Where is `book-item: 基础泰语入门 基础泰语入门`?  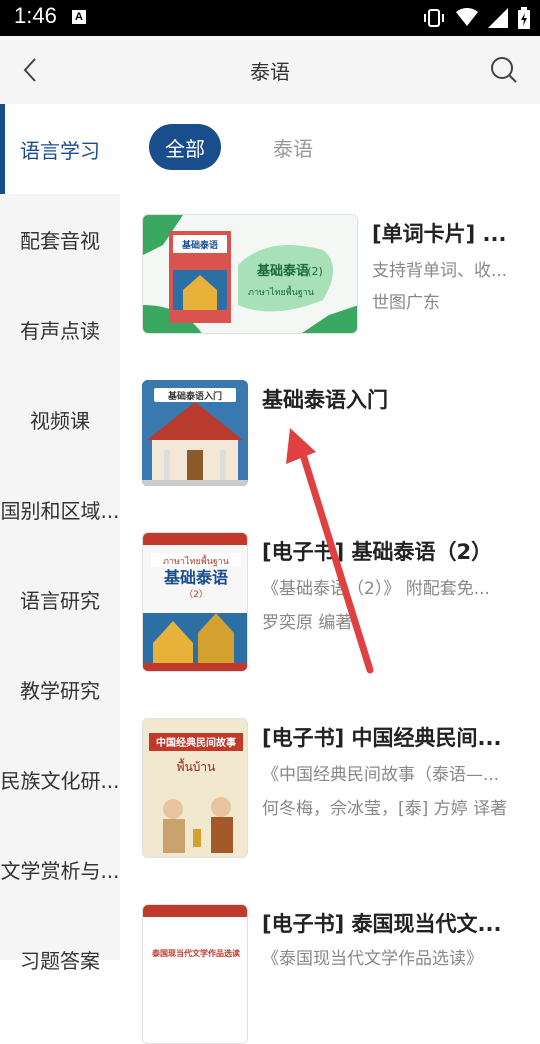
book-item: 基础泰语入门 基础泰语入门 is located at coordinates (332, 433).